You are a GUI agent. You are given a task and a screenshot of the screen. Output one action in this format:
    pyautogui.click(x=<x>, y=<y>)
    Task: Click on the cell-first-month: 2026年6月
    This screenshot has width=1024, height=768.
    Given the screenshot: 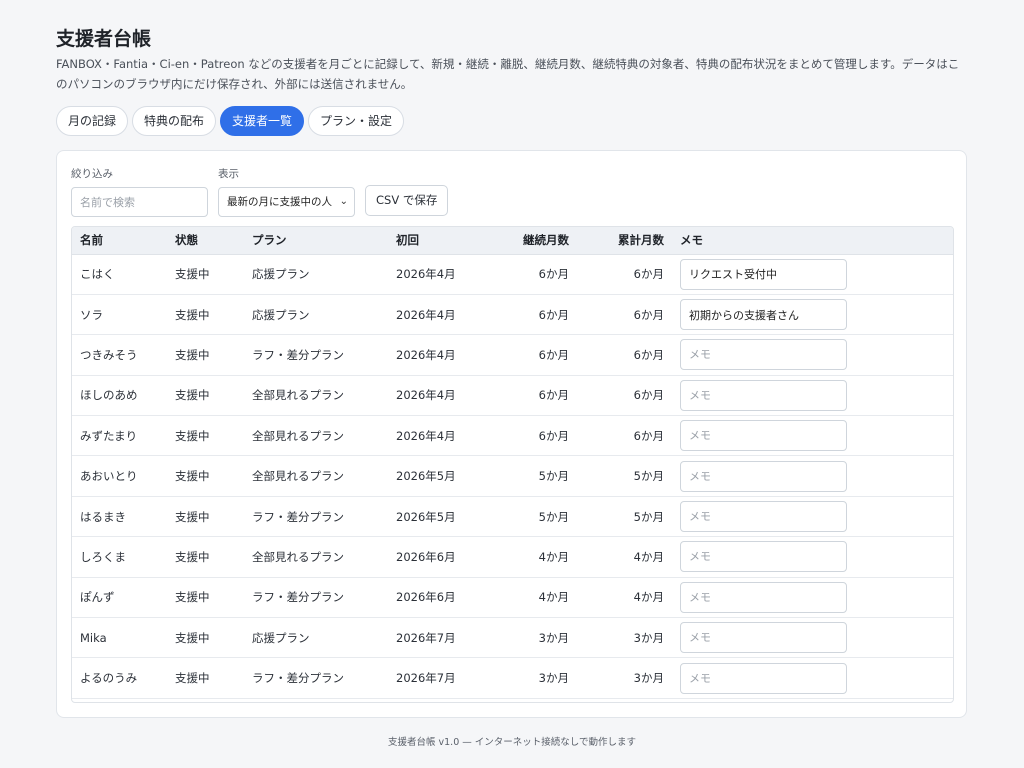 What is the action you would take?
    pyautogui.click(x=426, y=556)
    